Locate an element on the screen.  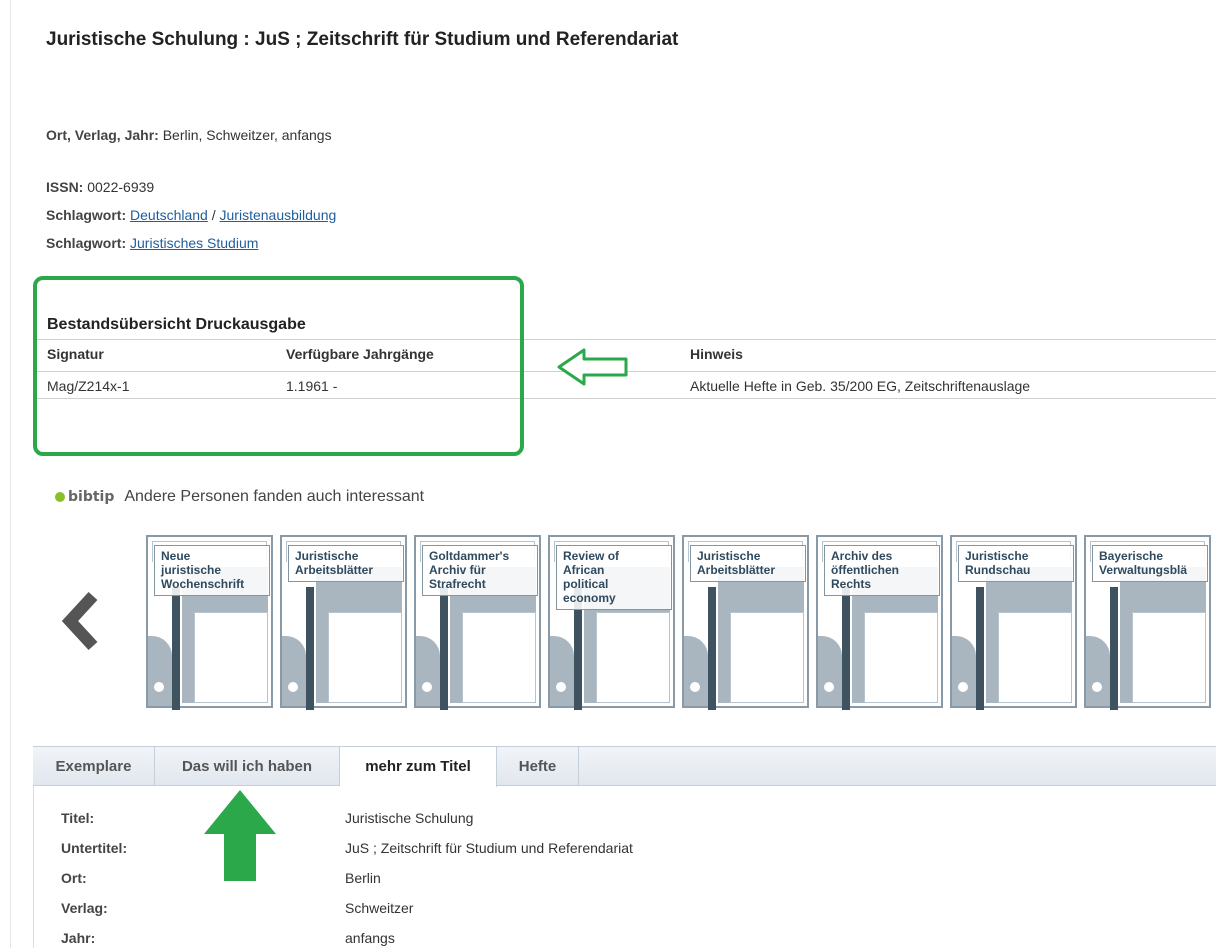
recommendation-title: Neue juristische Wochenschrift is located at coordinates (212, 570).